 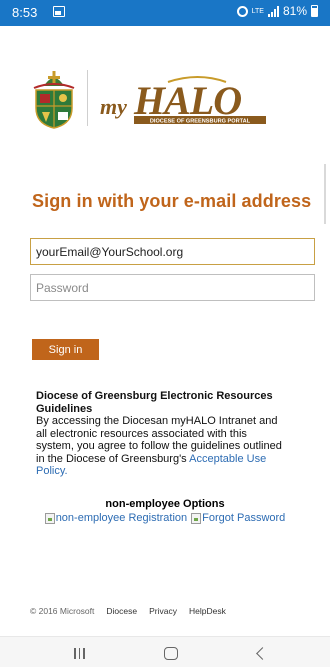 What do you see at coordinates (325, 194) in the screenshot?
I see `scrollbar` at bounding box center [325, 194].